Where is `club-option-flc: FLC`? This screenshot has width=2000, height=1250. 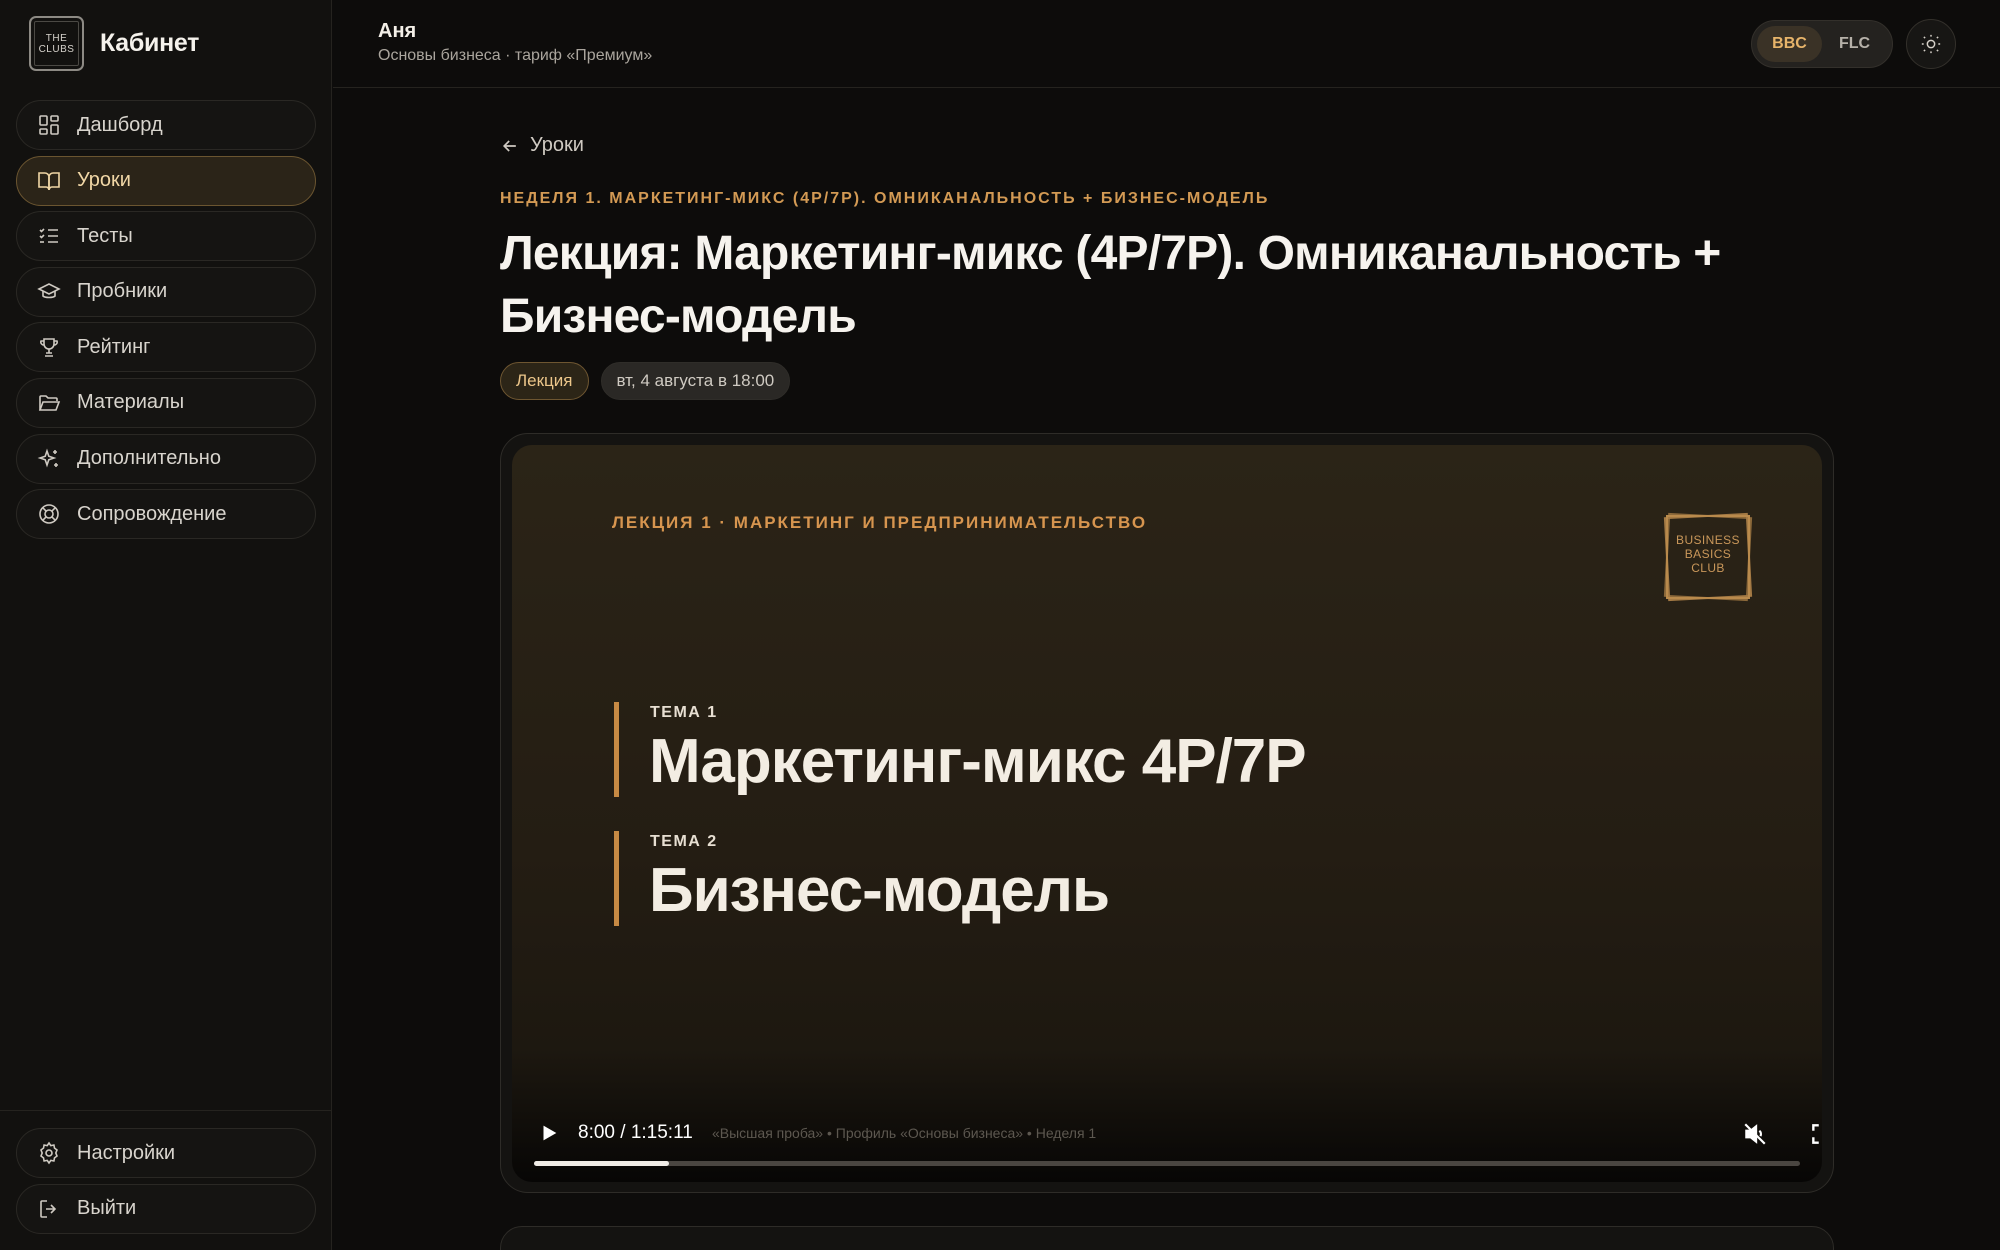
club-option-flc: FLC is located at coordinates (1854, 44).